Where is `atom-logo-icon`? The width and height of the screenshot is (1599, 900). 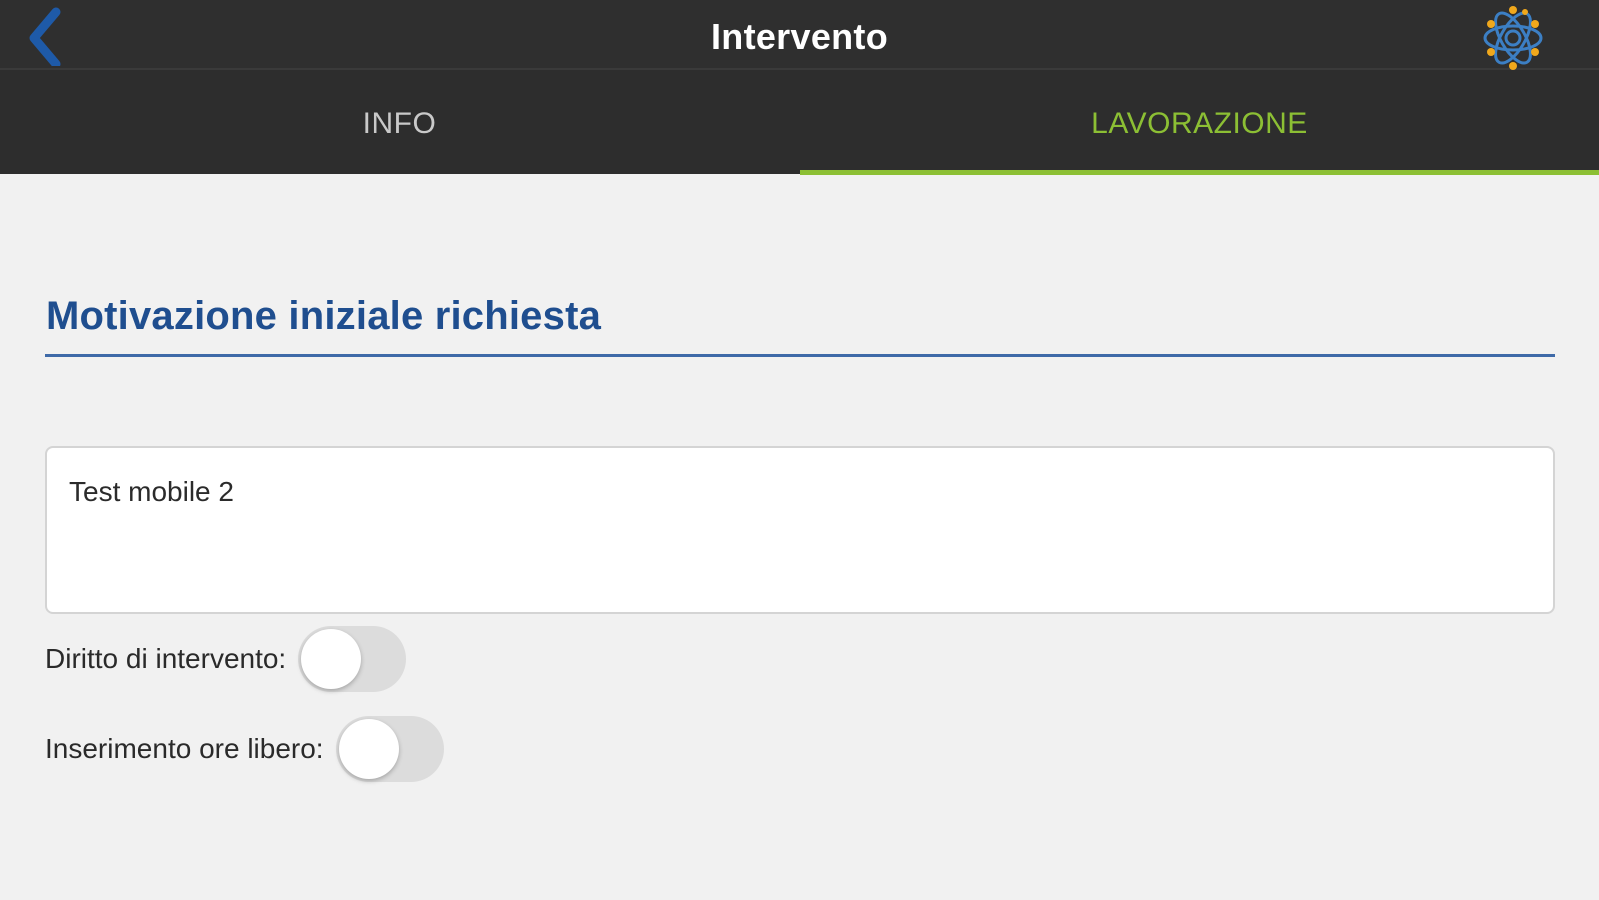 atom-logo-icon is located at coordinates (1513, 38).